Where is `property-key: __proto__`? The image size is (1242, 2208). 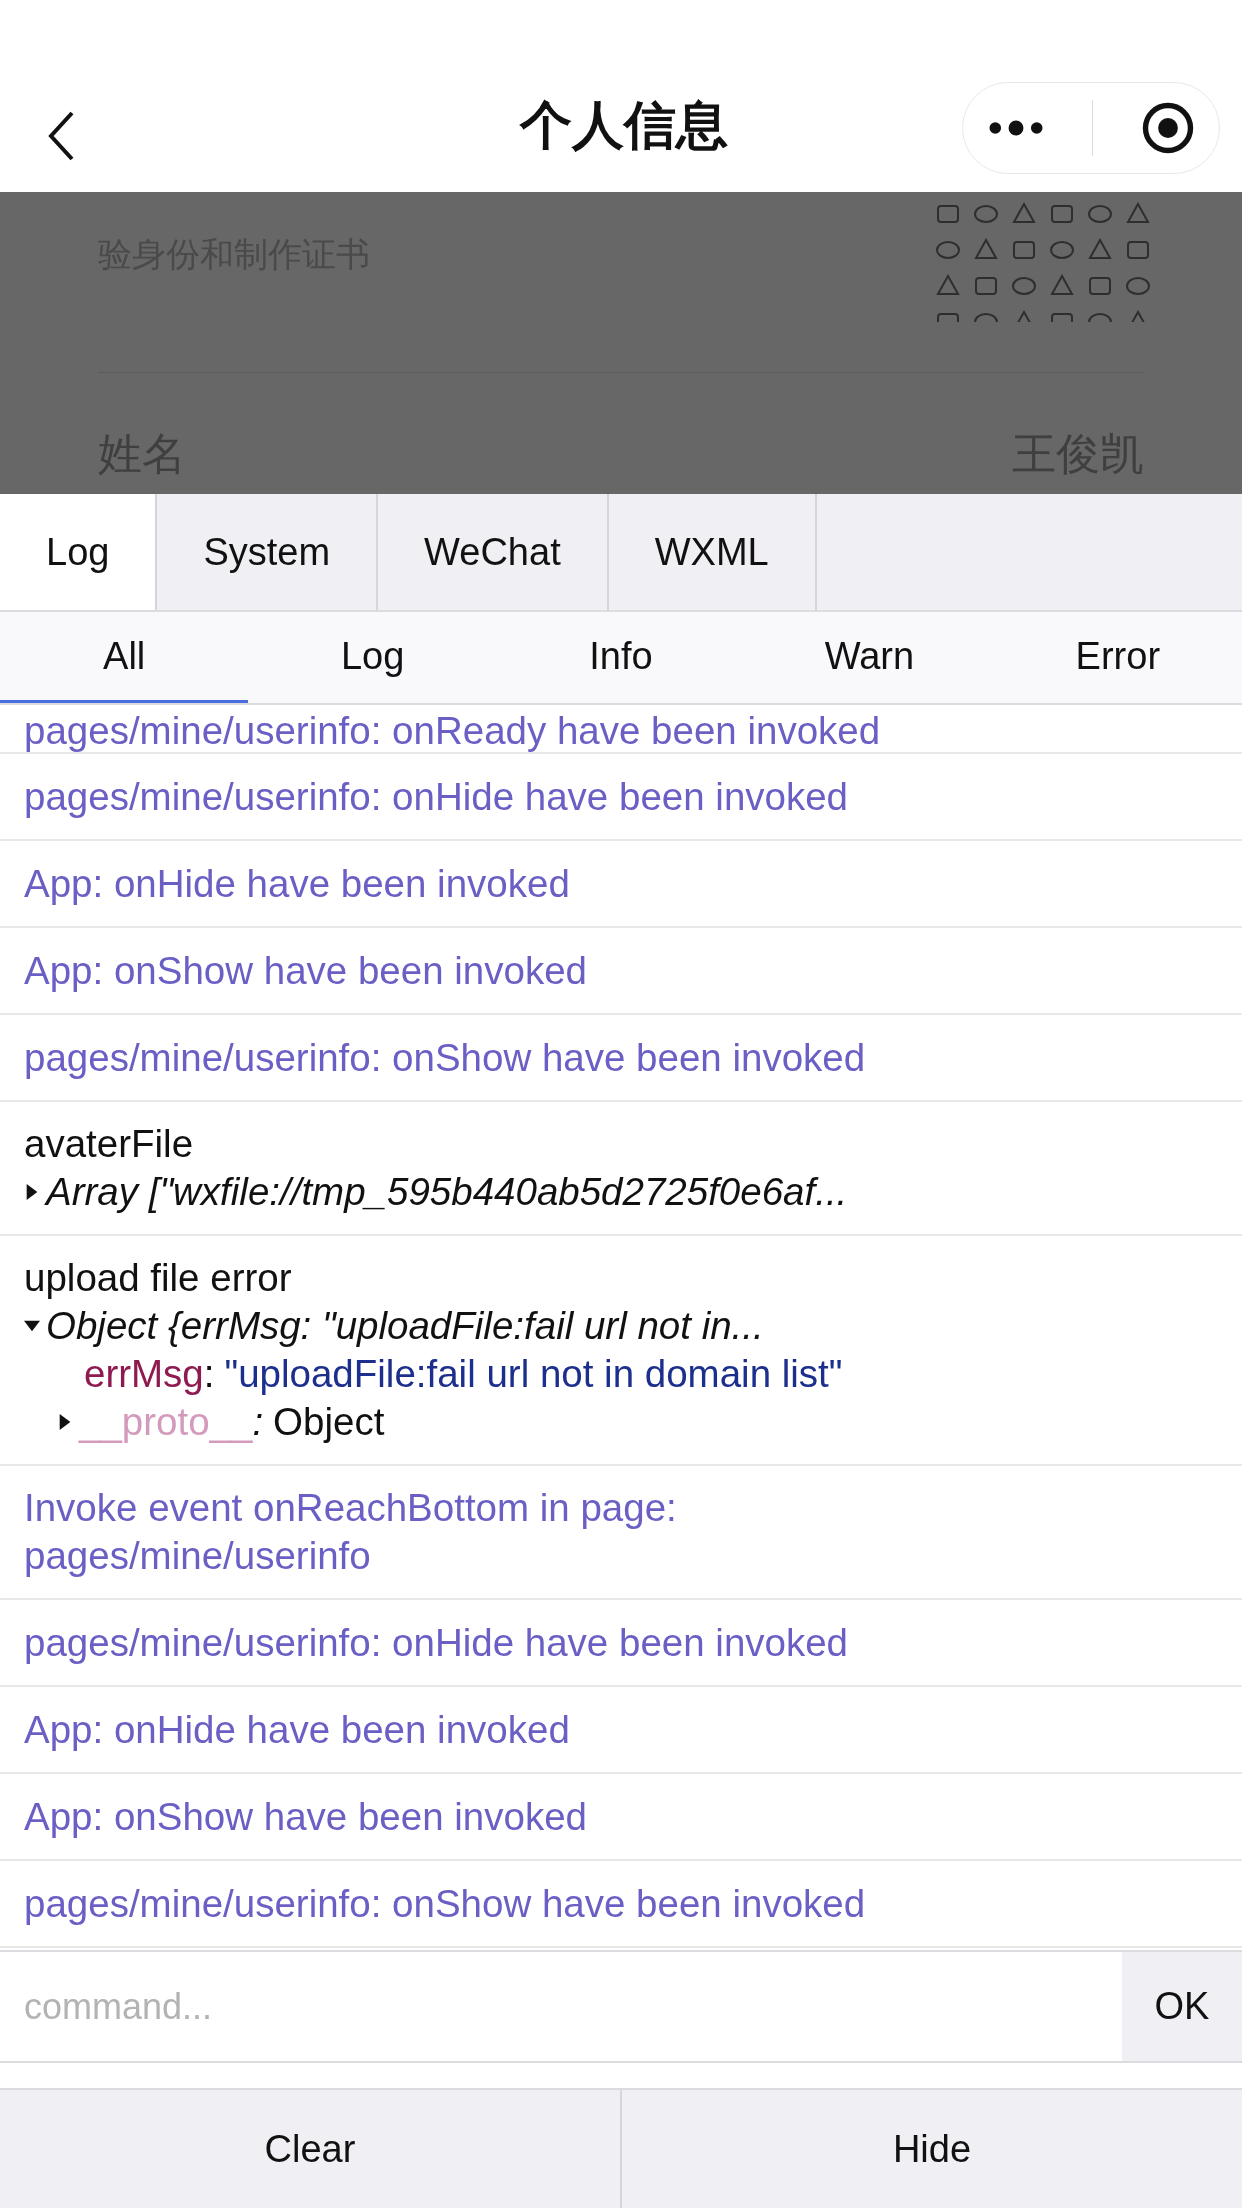
property-key: __proto__ is located at coordinates (166, 1422).